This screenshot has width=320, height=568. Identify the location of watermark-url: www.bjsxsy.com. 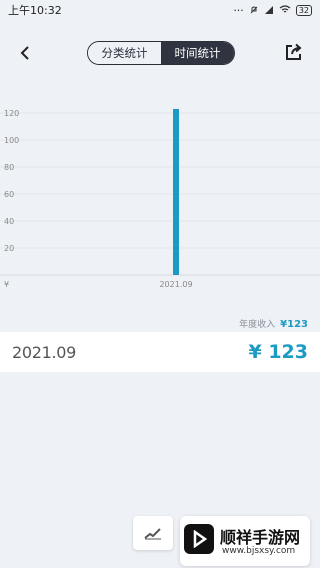
(259, 551).